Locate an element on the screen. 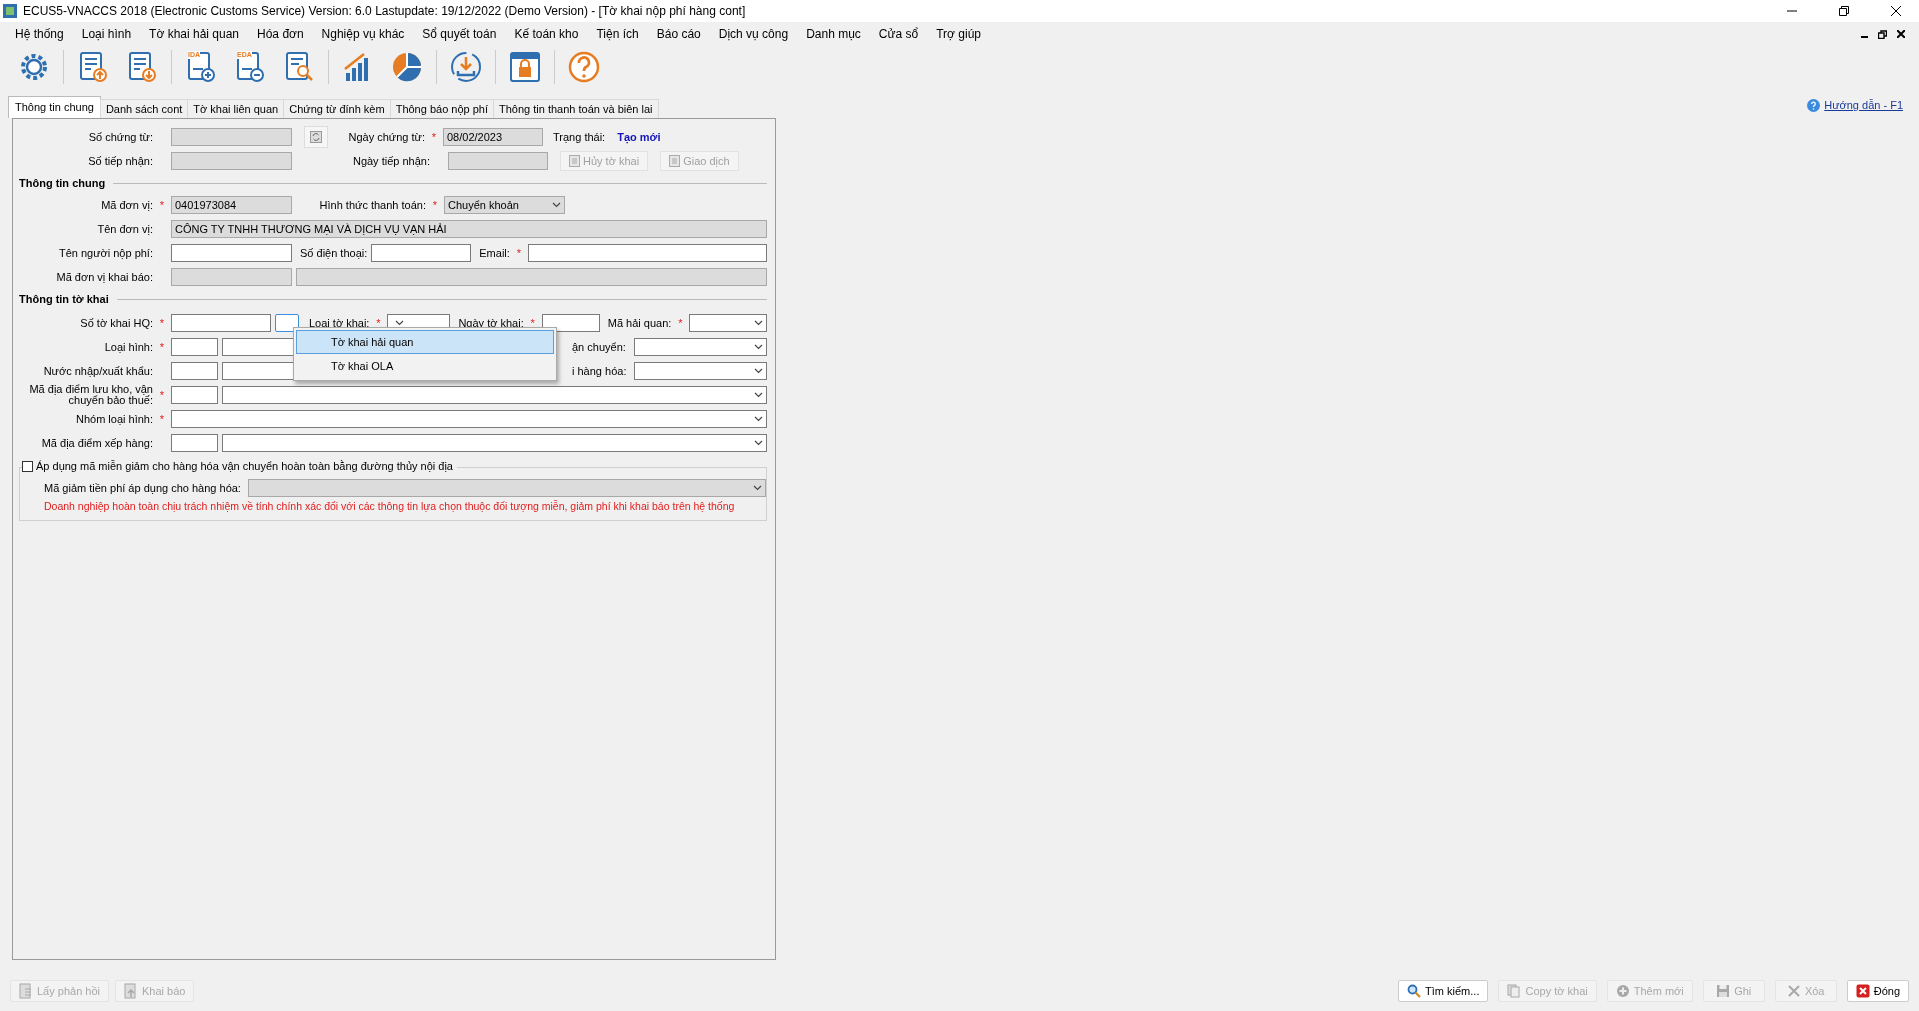  field-label: Mã đơn vị: is located at coordinates (126, 205).